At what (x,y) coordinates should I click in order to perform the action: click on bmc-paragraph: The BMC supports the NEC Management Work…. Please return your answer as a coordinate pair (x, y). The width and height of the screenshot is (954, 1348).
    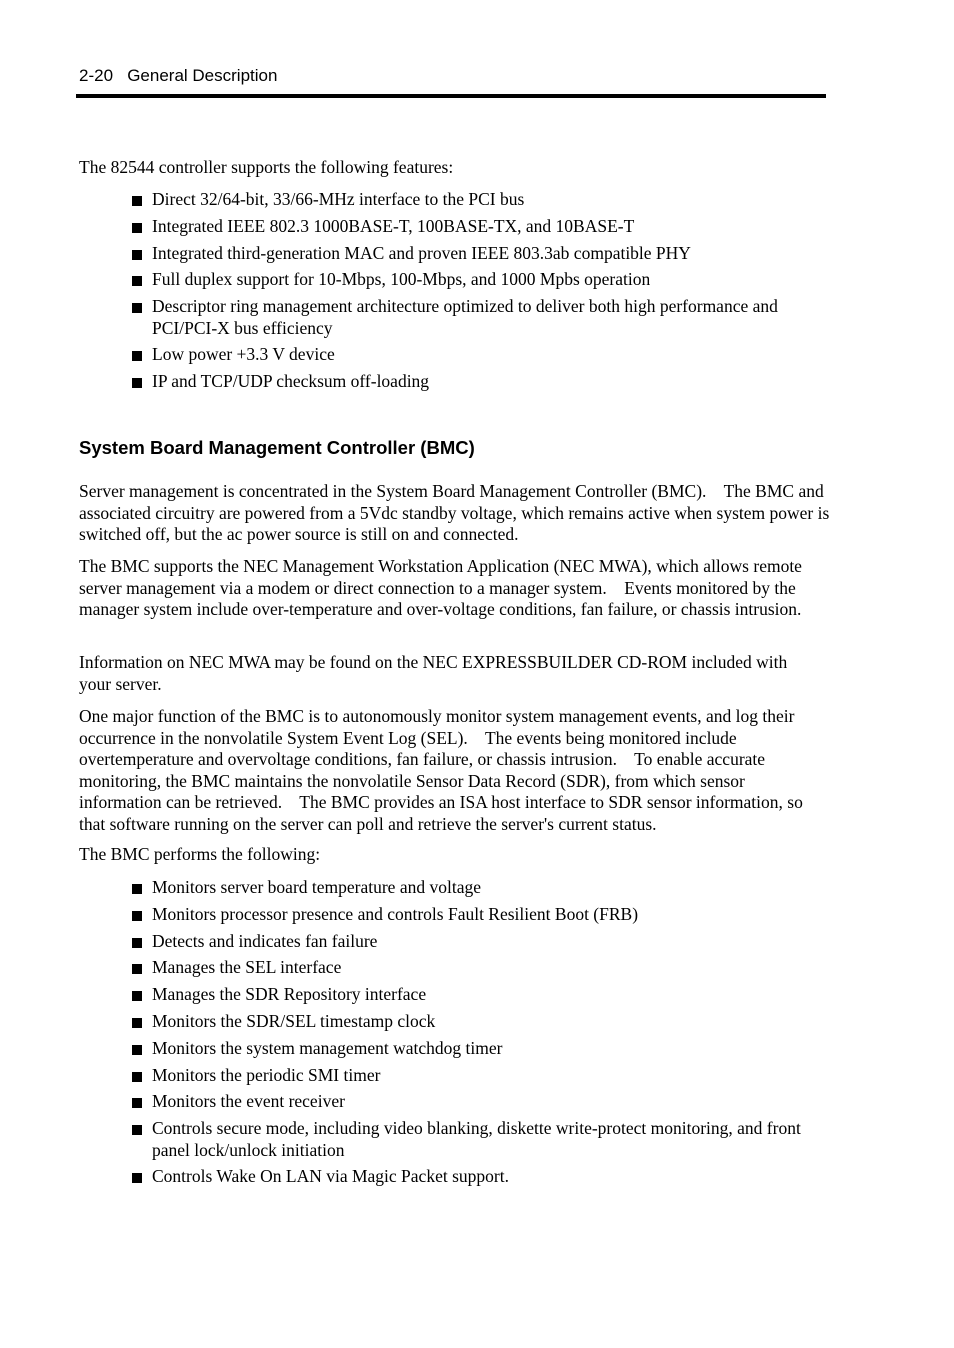
    Looking at the image, I should click on (443, 587).